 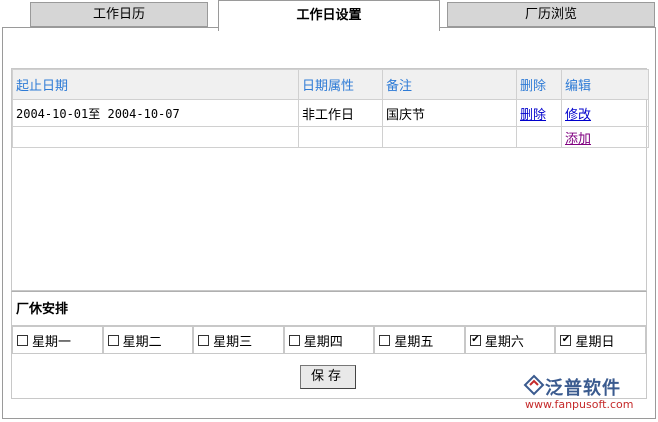 I want to click on watermark-logo: 泛普软件 www.fanpusoft.com, so click(x=588, y=394).